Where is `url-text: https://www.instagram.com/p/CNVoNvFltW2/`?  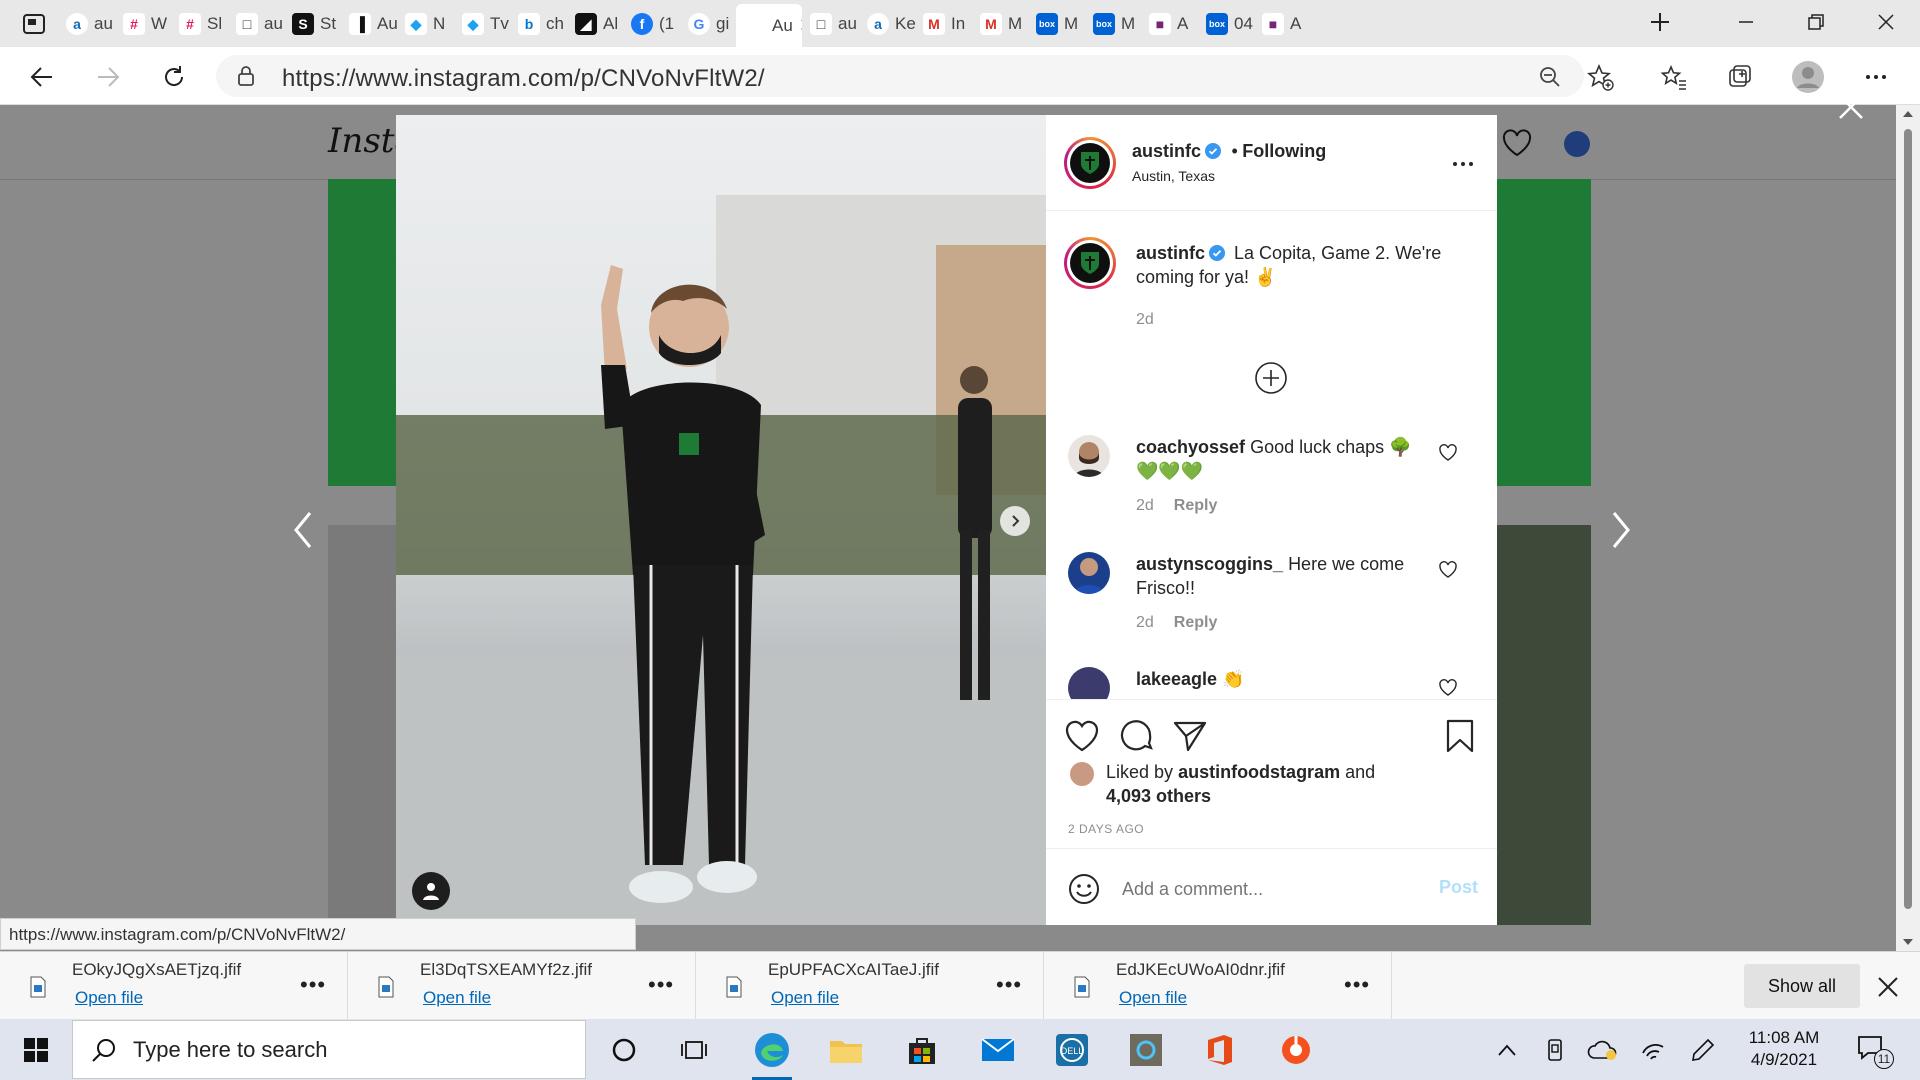 url-text: https://www.instagram.com/p/CNVoNvFltW2/ is located at coordinates (523, 79).